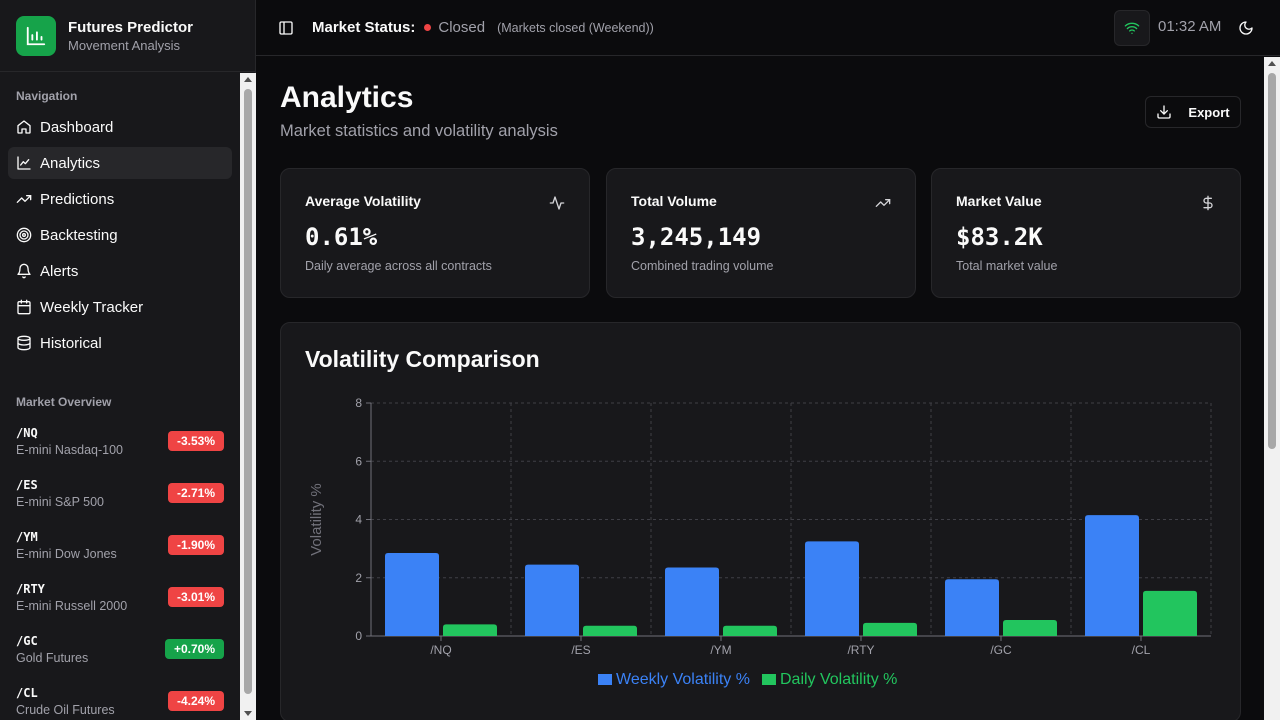 This screenshot has width=1280, height=720. What do you see at coordinates (120, 545) in the screenshot?
I see `market-item-ym: /YM E-mini Dow Jones -1.90%` at bounding box center [120, 545].